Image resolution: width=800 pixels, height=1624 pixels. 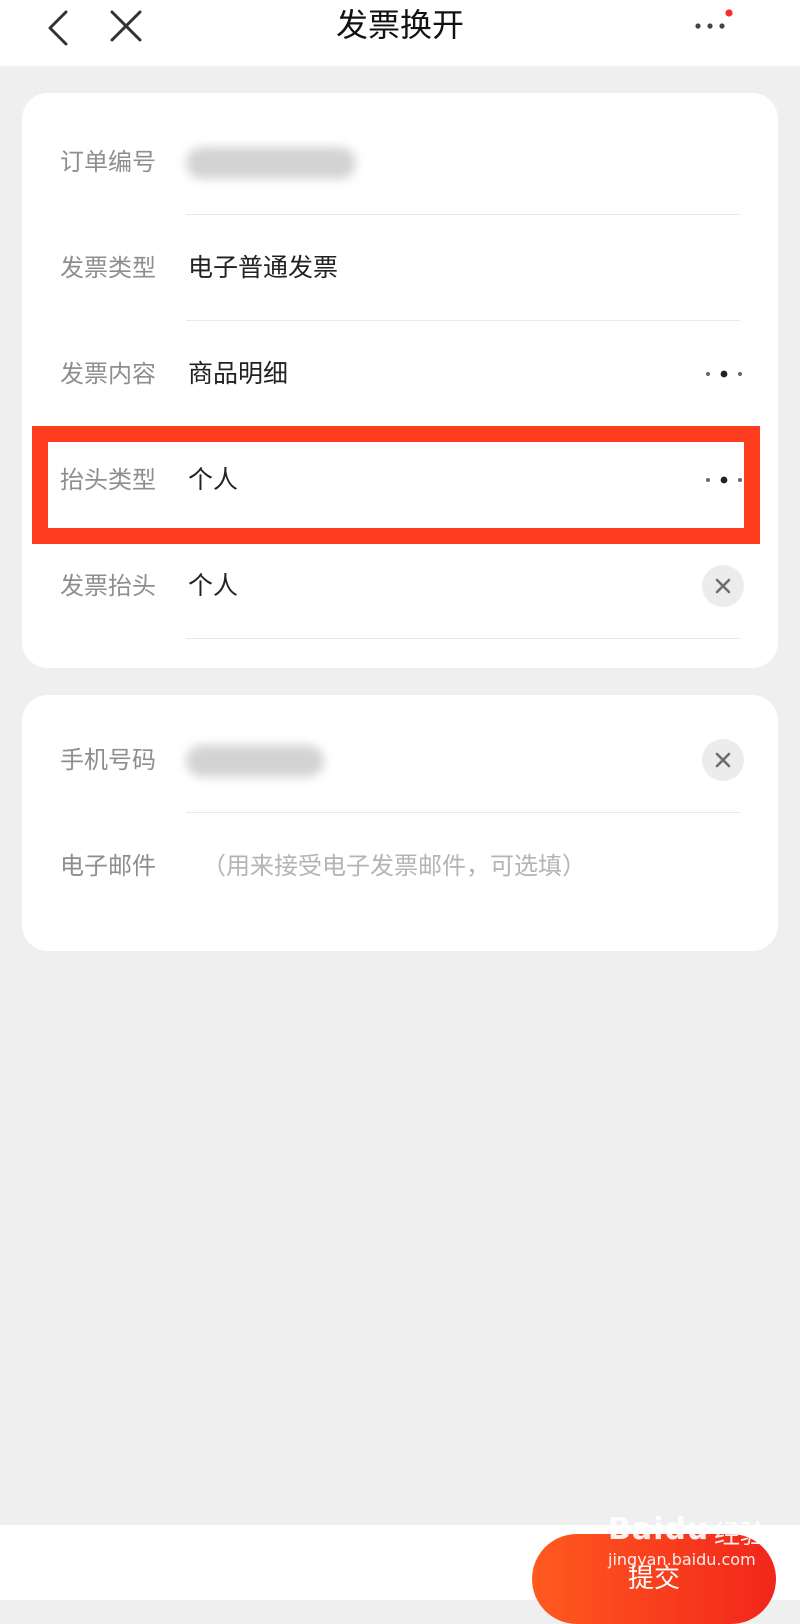 What do you see at coordinates (213, 585) in the screenshot?
I see `invoice-title-value: 个人` at bounding box center [213, 585].